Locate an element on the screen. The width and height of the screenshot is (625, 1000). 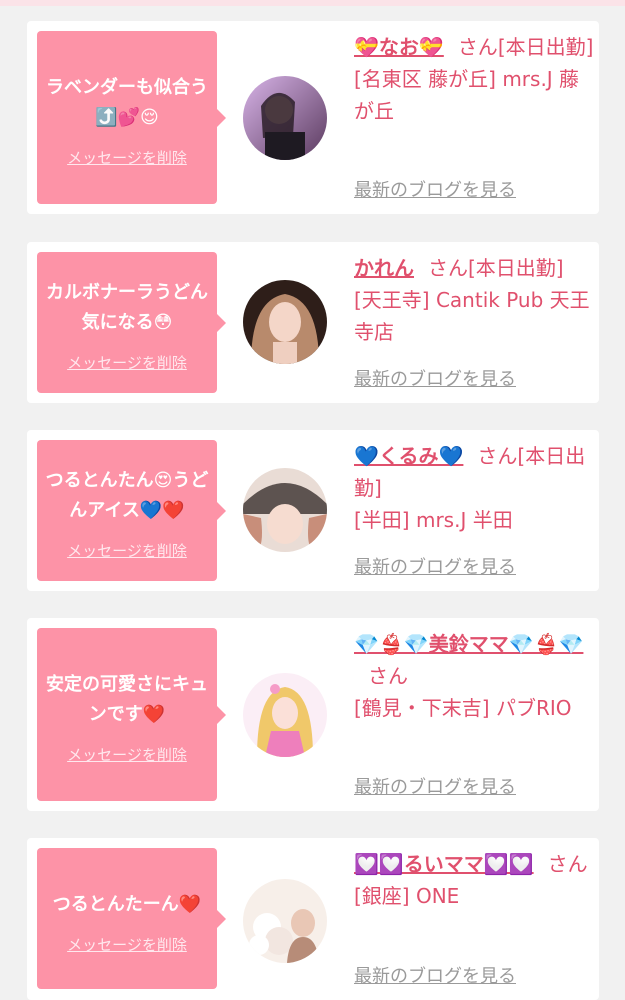
user-name-link: 💝なお💝 is located at coordinates (399, 47).